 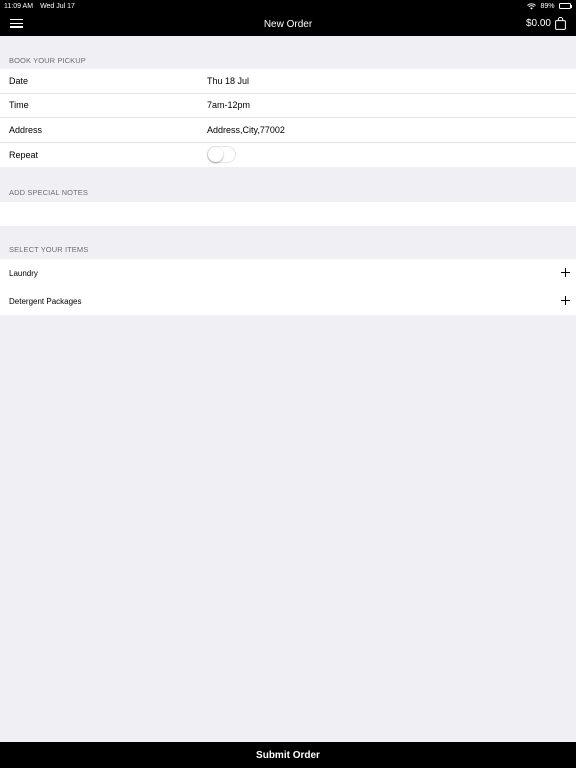 I want to click on toggle-knob, so click(x=215, y=154).